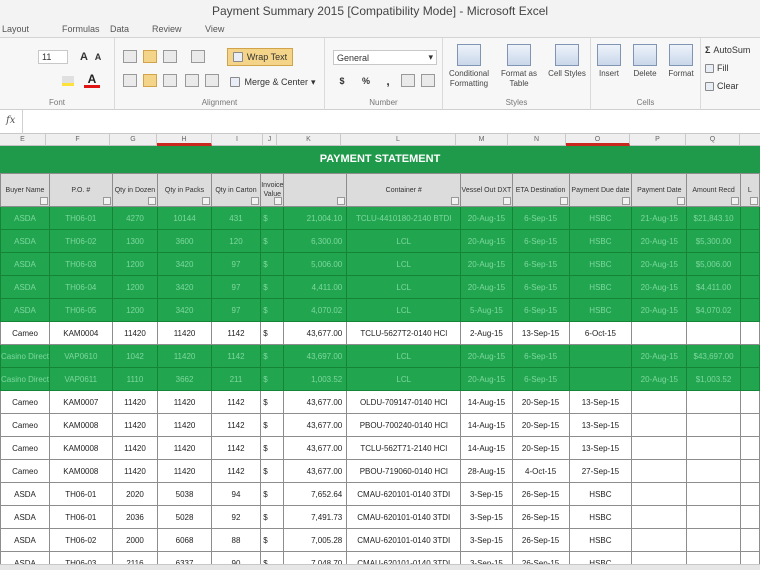 The height and width of the screenshot is (570, 760). What do you see at coordinates (170, 56) in the screenshot?
I see `align-bottom-icon` at bounding box center [170, 56].